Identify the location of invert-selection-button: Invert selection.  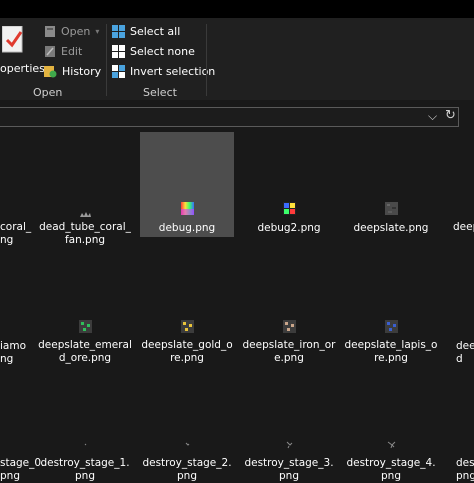
(163, 71).